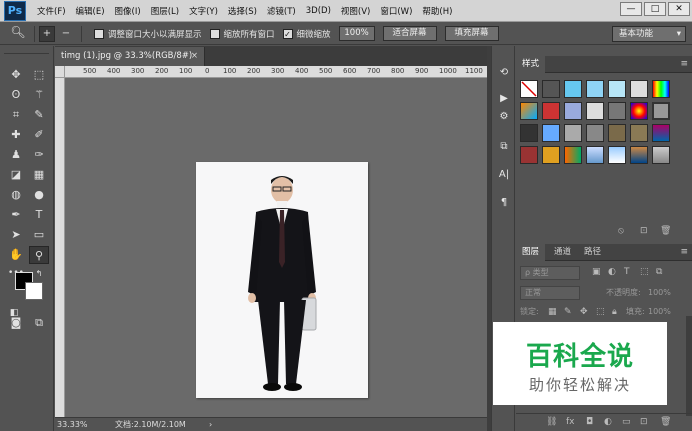 This screenshot has height=431, width=692. What do you see at coordinates (203, 11) in the screenshot?
I see `menu-type: 文字(Y)` at bounding box center [203, 11].